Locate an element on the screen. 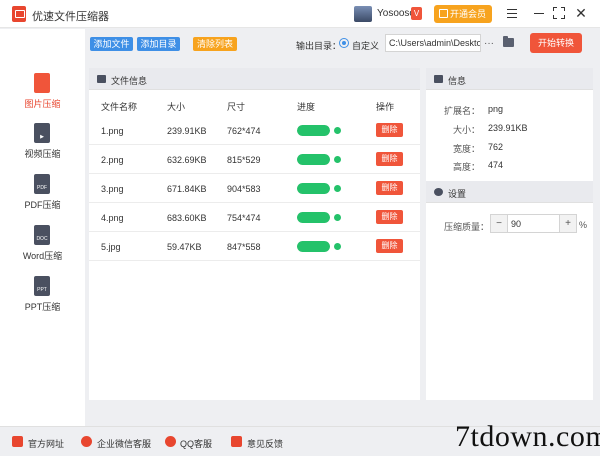 The height and width of the screenshot is (456, 600). folder-icon is located at coordinates (508, 41).